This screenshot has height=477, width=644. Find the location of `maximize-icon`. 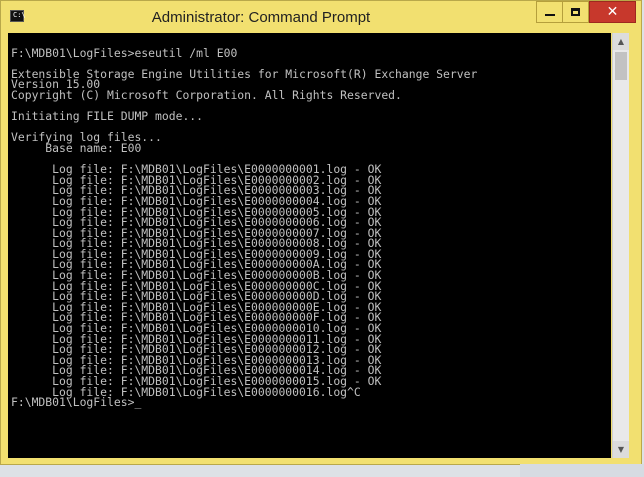

maximize-icon is located at coordinates (575, 12).